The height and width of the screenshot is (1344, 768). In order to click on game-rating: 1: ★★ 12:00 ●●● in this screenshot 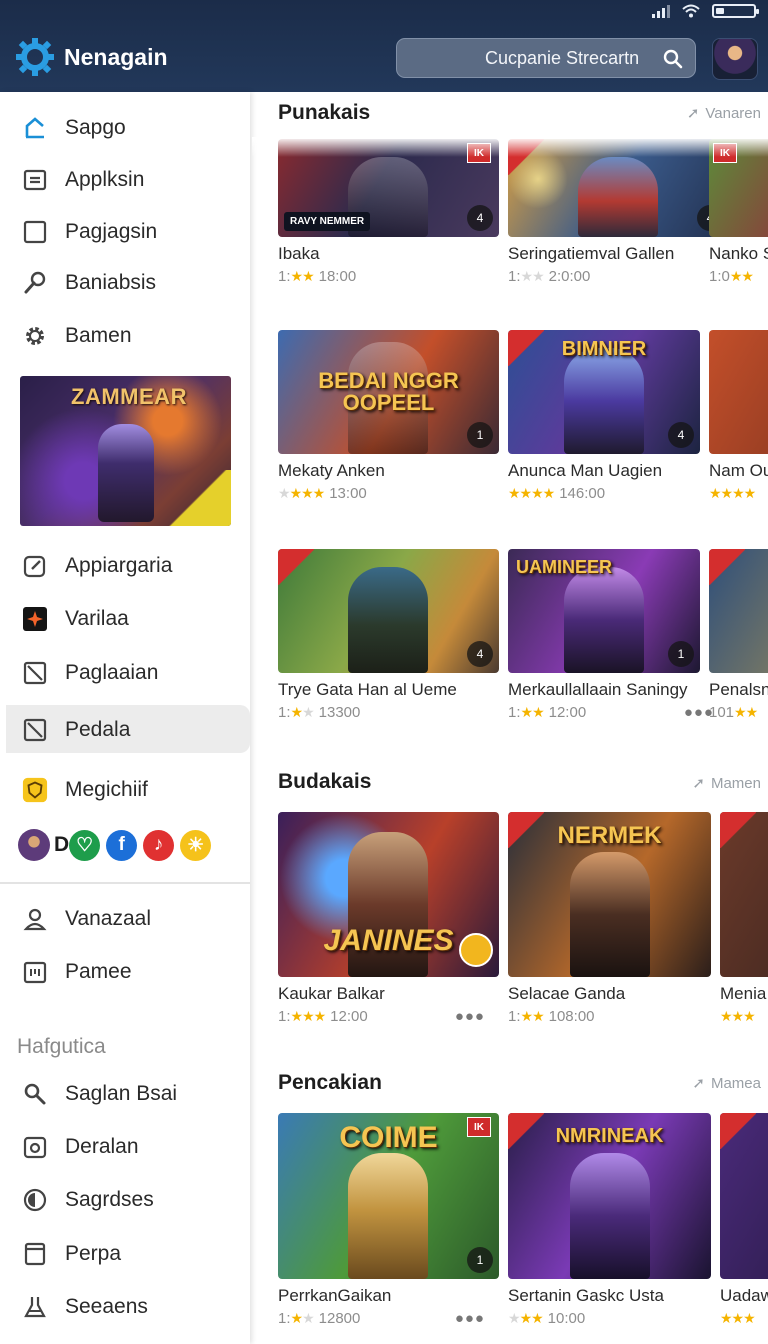, I will do `click(610, 712)`.